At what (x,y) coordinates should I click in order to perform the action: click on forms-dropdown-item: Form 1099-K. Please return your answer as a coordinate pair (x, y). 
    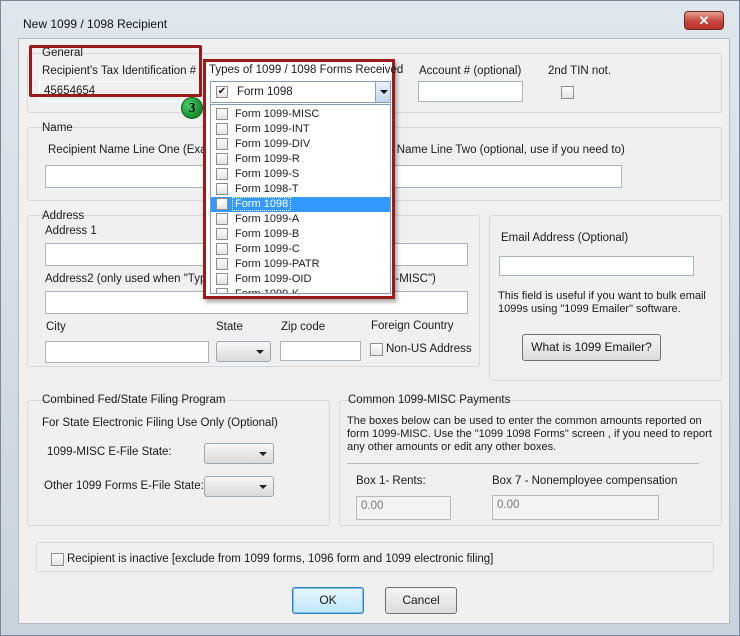
    Looking at the image, I should click on (300, 290).